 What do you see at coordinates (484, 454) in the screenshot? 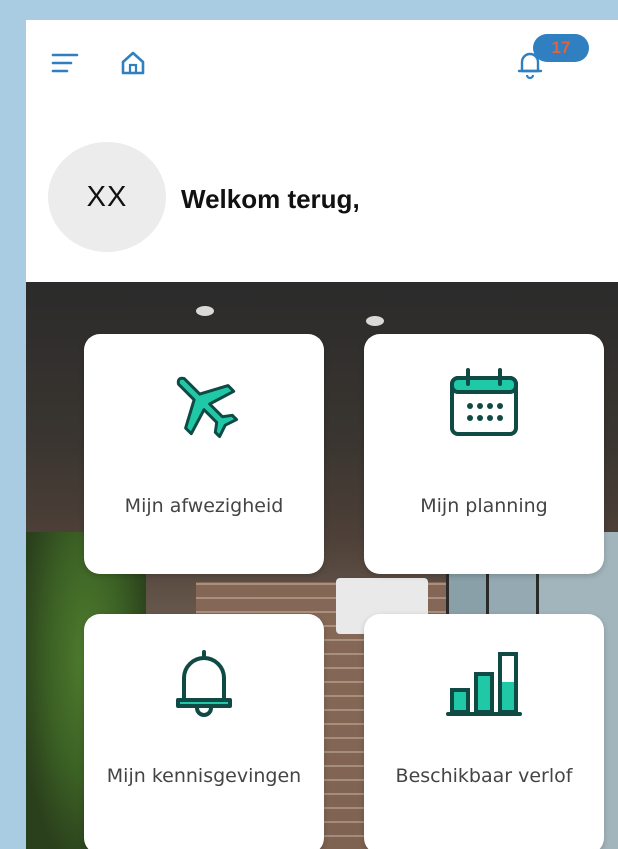
I see `tile-planning: Mijn planning` at bounding box center [484, 454].